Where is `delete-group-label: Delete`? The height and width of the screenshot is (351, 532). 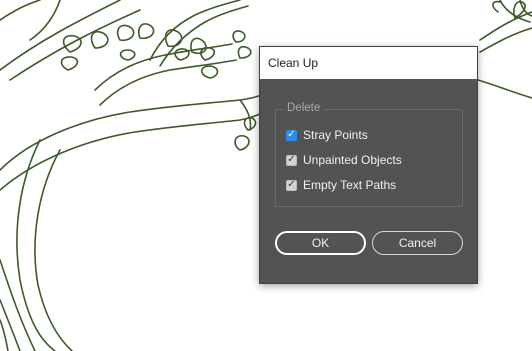 delete-group-label: Delete is located at coordinates (304, 108).